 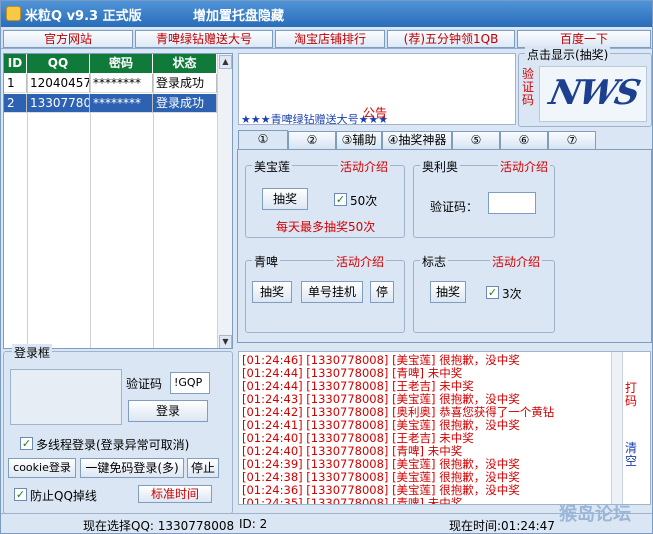 I want to click on prevent-drop-checkbox: ✓, so click(x=20, y=494).